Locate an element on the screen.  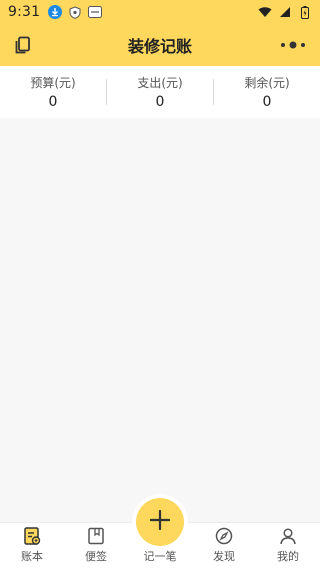
download-icon is located at coordinates (55, 12).